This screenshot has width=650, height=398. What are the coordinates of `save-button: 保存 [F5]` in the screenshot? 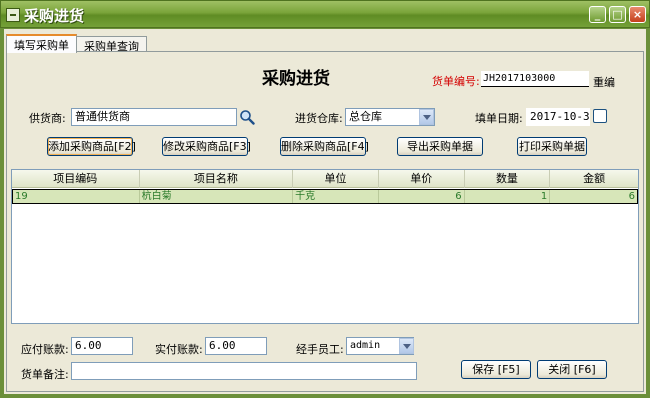 It's located at (496, 369).